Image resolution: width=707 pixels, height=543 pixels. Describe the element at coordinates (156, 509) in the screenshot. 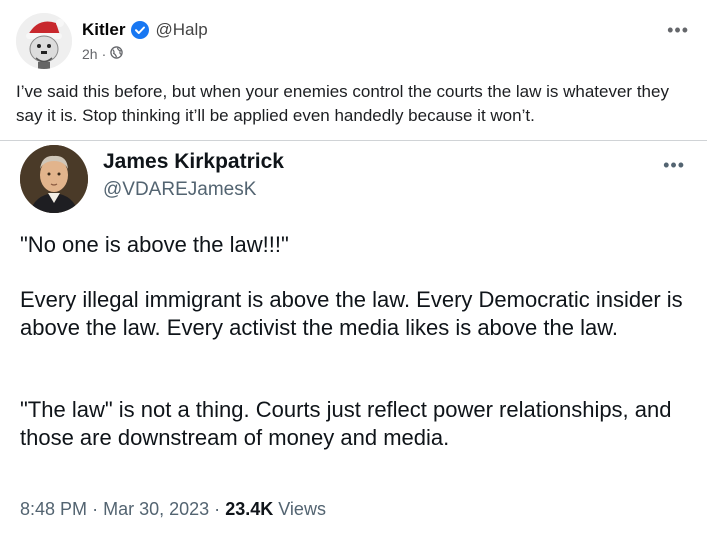

I see `tweet-date: Mar 30, 2023` at that location.